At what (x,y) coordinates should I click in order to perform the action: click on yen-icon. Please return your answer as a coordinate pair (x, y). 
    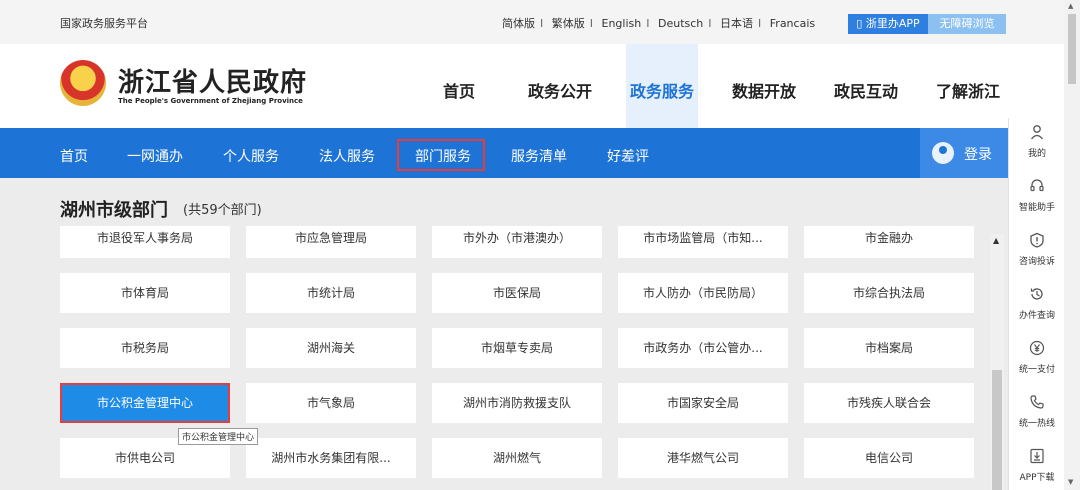
    Looking at the image, I should click on (1037, 350).